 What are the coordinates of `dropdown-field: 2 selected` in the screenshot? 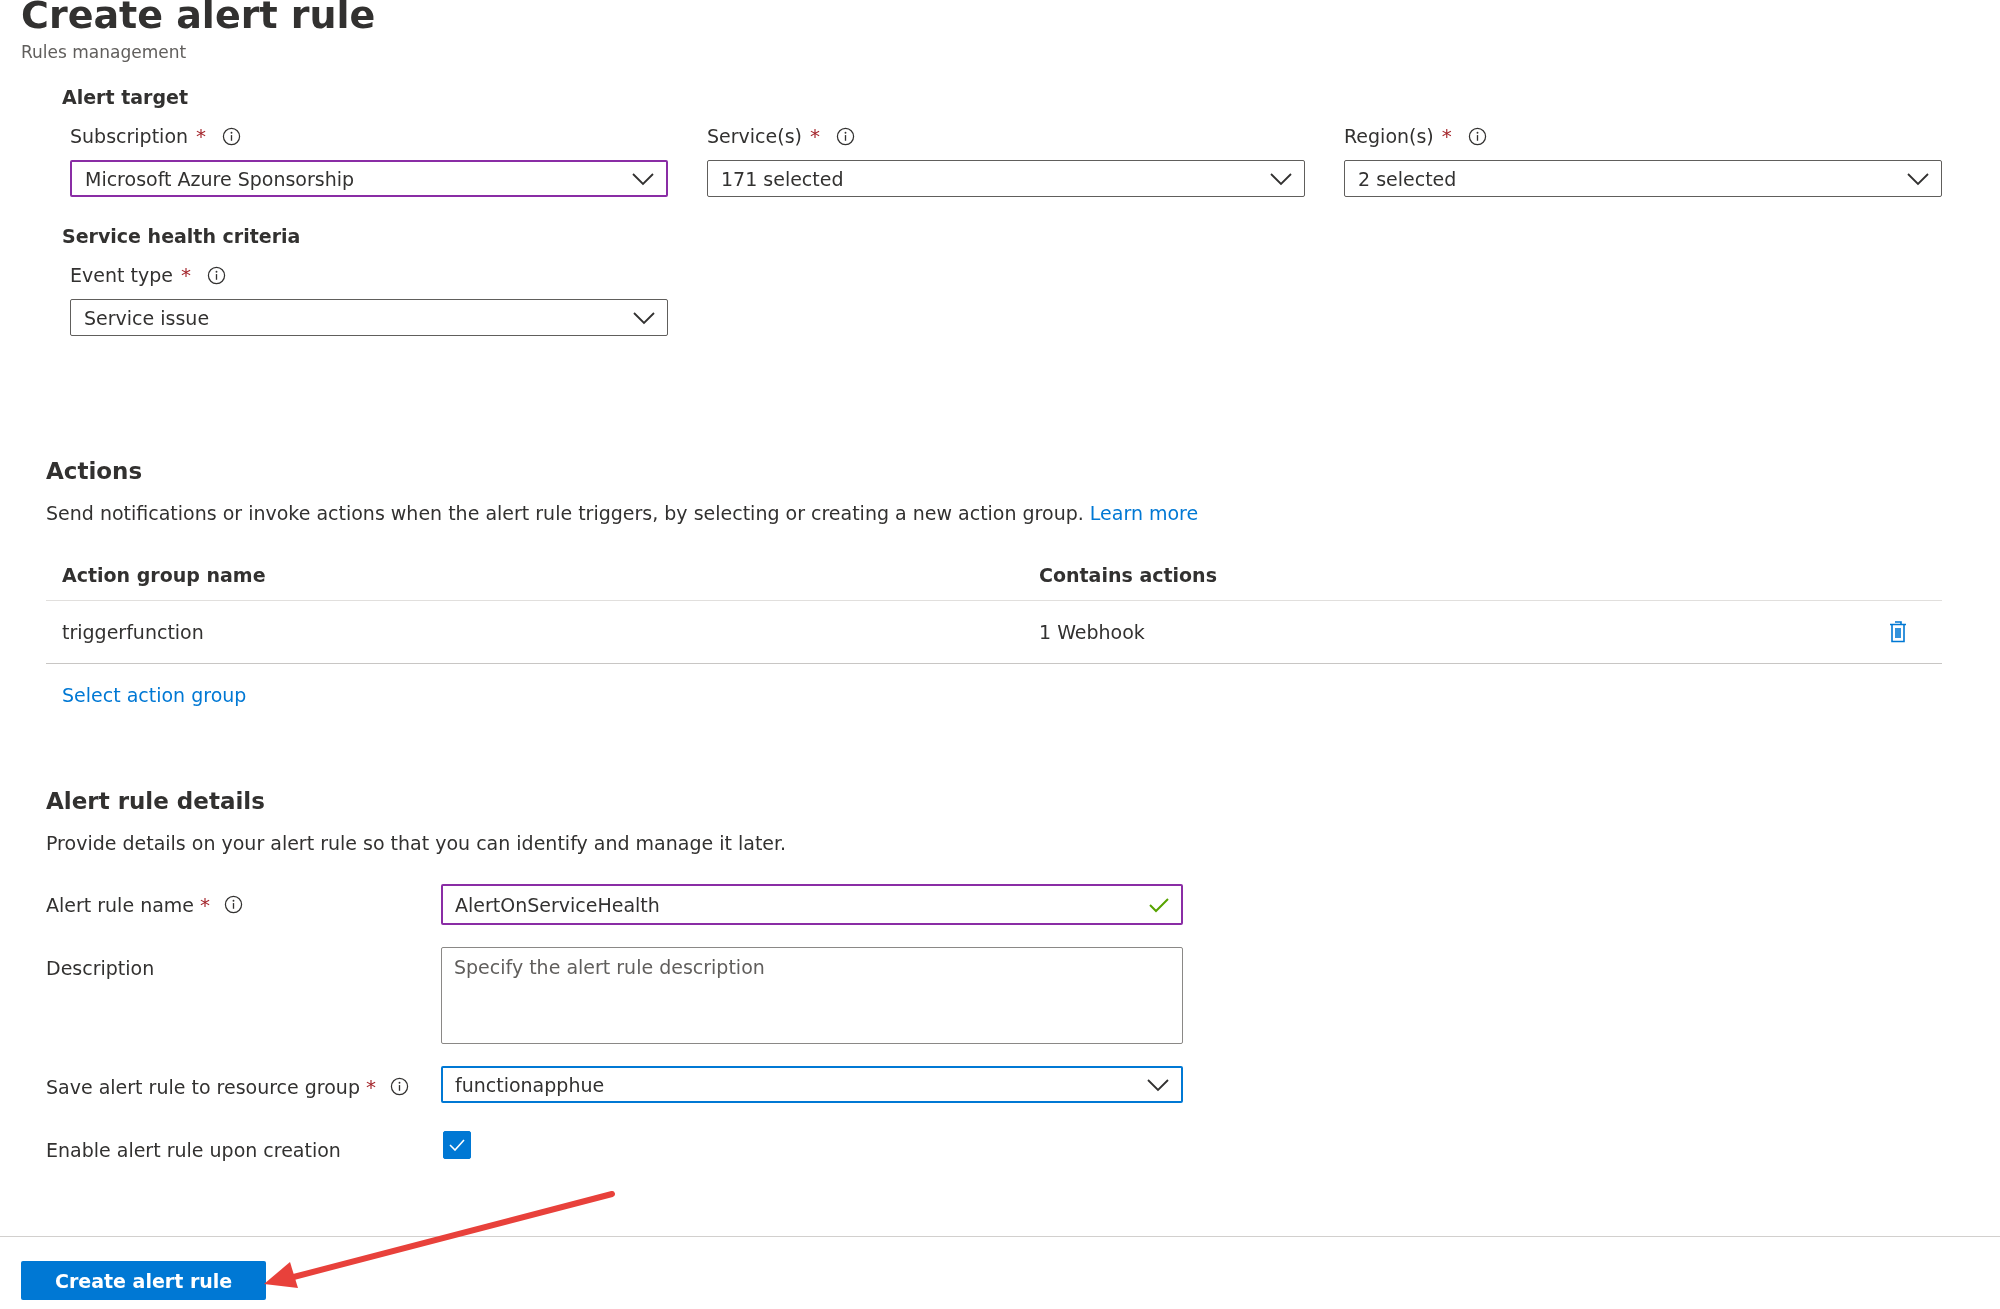 It's located at (1643, 178).